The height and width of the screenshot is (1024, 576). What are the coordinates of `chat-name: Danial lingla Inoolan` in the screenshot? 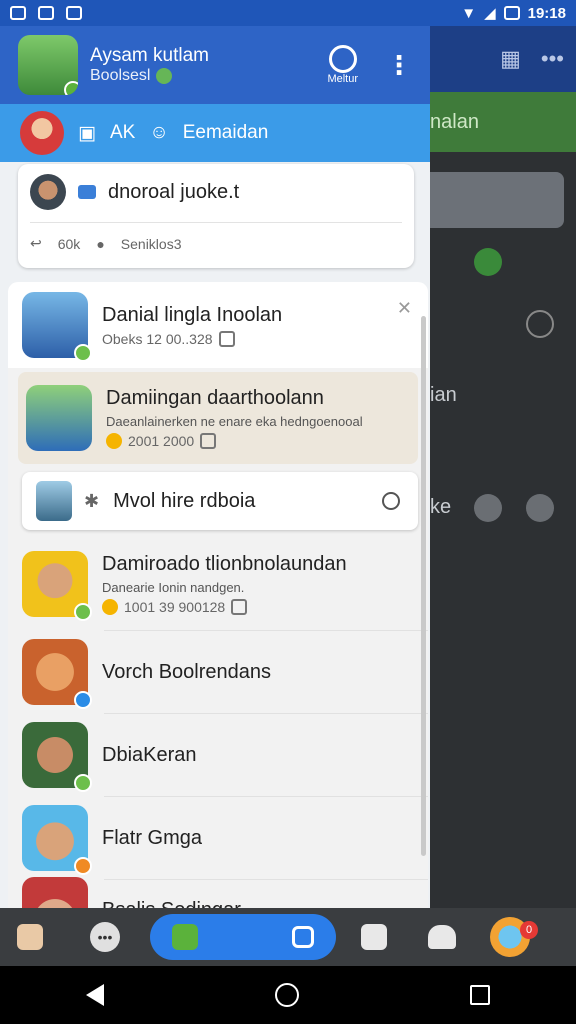 It's located at (192, 314).